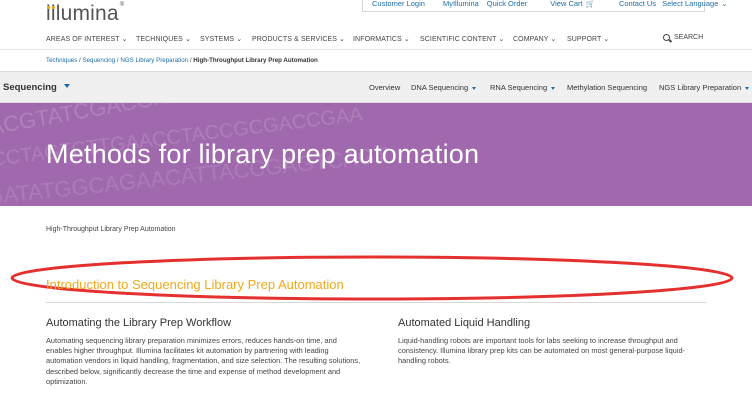 The image size is (752, 396). I want to click on nav-products-services: PRODUCTS & SERVICES ⌄, so click(298, 39).